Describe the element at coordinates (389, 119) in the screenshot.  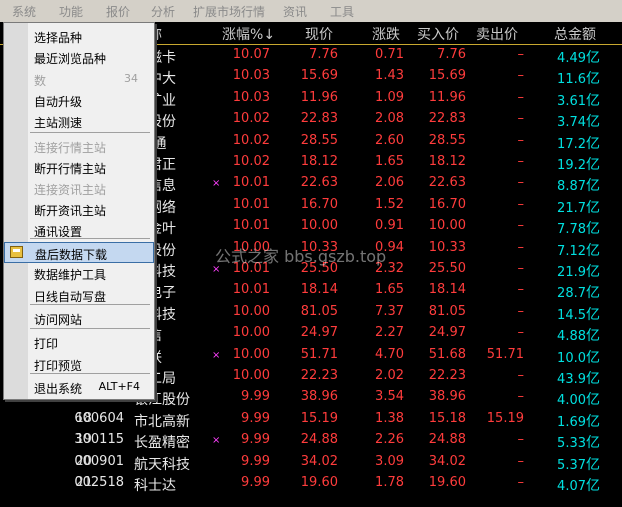
I see `change-value: 2.08` at that location.